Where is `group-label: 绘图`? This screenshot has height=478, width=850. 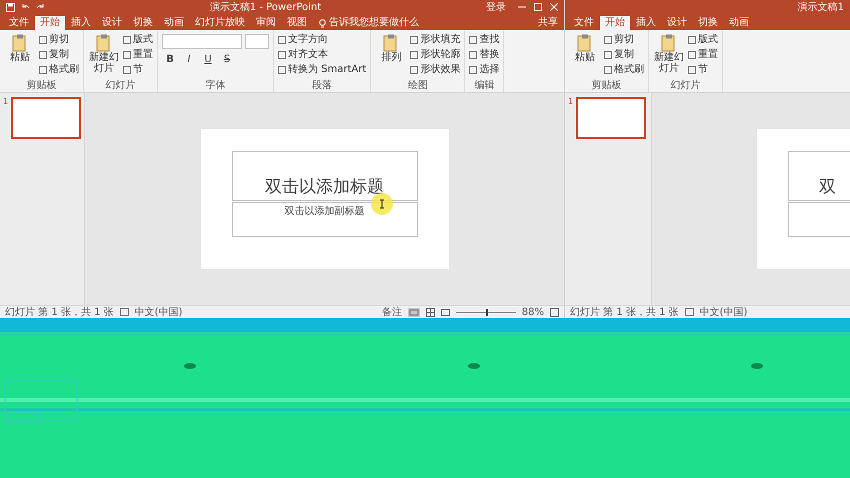
group-label: 绘图 is located at coordinates (417, 86).